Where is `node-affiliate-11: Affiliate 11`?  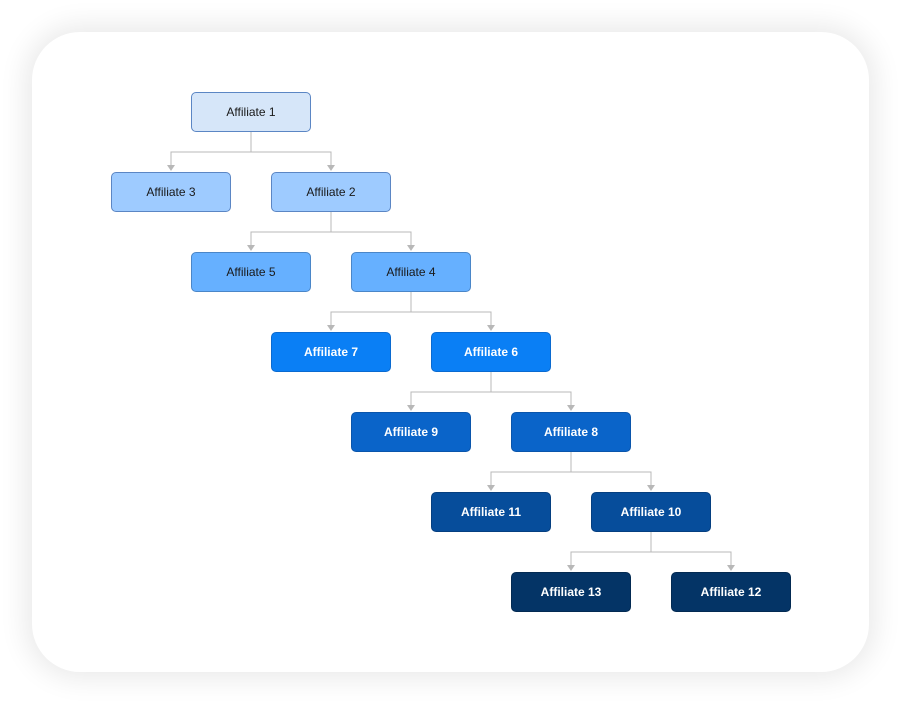 node-affiliate-11: Affiliate 11 is located at coordinates (491, 512).